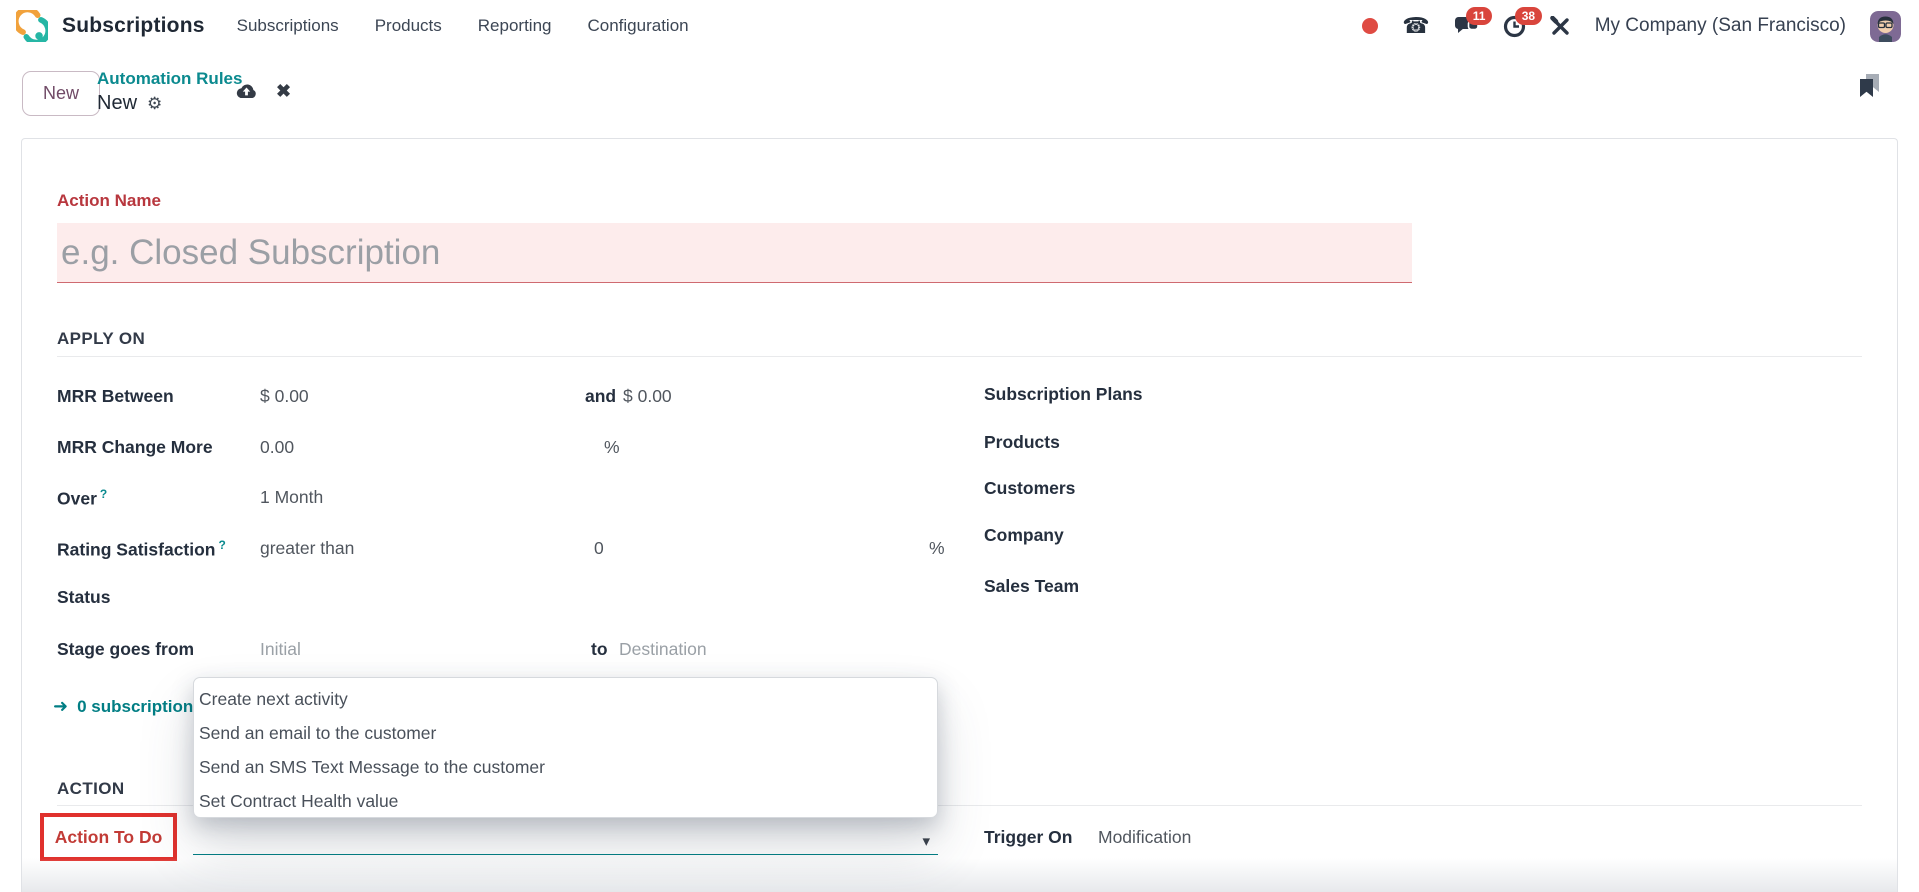 The height and width of the screenshot is (892, 1919). What do you see at coordinates (1415, 26) in the screenshot?
I see `phone-icon: ☎` at bounding box center [1415, 26].